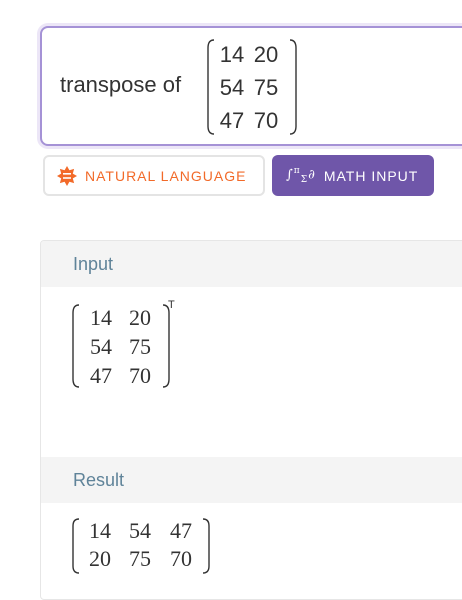 The image size is (462, 600). Describe the element at coordinates (140, 530) in the screenshot. I see `result-cell-r1c2: 54` at that location.